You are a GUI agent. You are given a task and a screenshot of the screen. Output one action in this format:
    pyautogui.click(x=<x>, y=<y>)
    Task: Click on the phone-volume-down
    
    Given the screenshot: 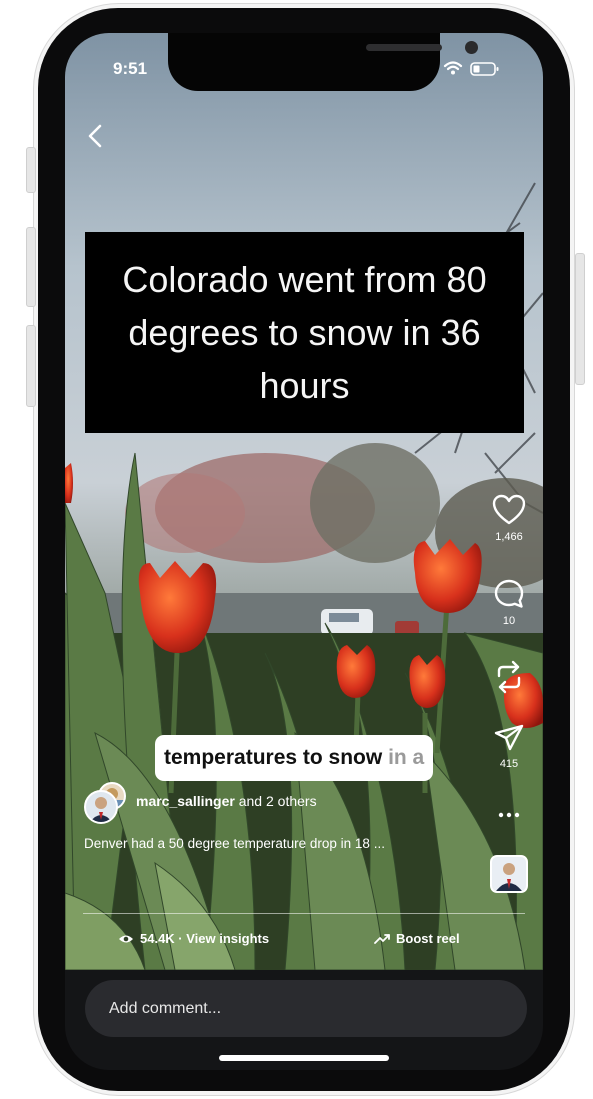 What is the action you would take?
    pyautogui.click(x=31, y=366)
    